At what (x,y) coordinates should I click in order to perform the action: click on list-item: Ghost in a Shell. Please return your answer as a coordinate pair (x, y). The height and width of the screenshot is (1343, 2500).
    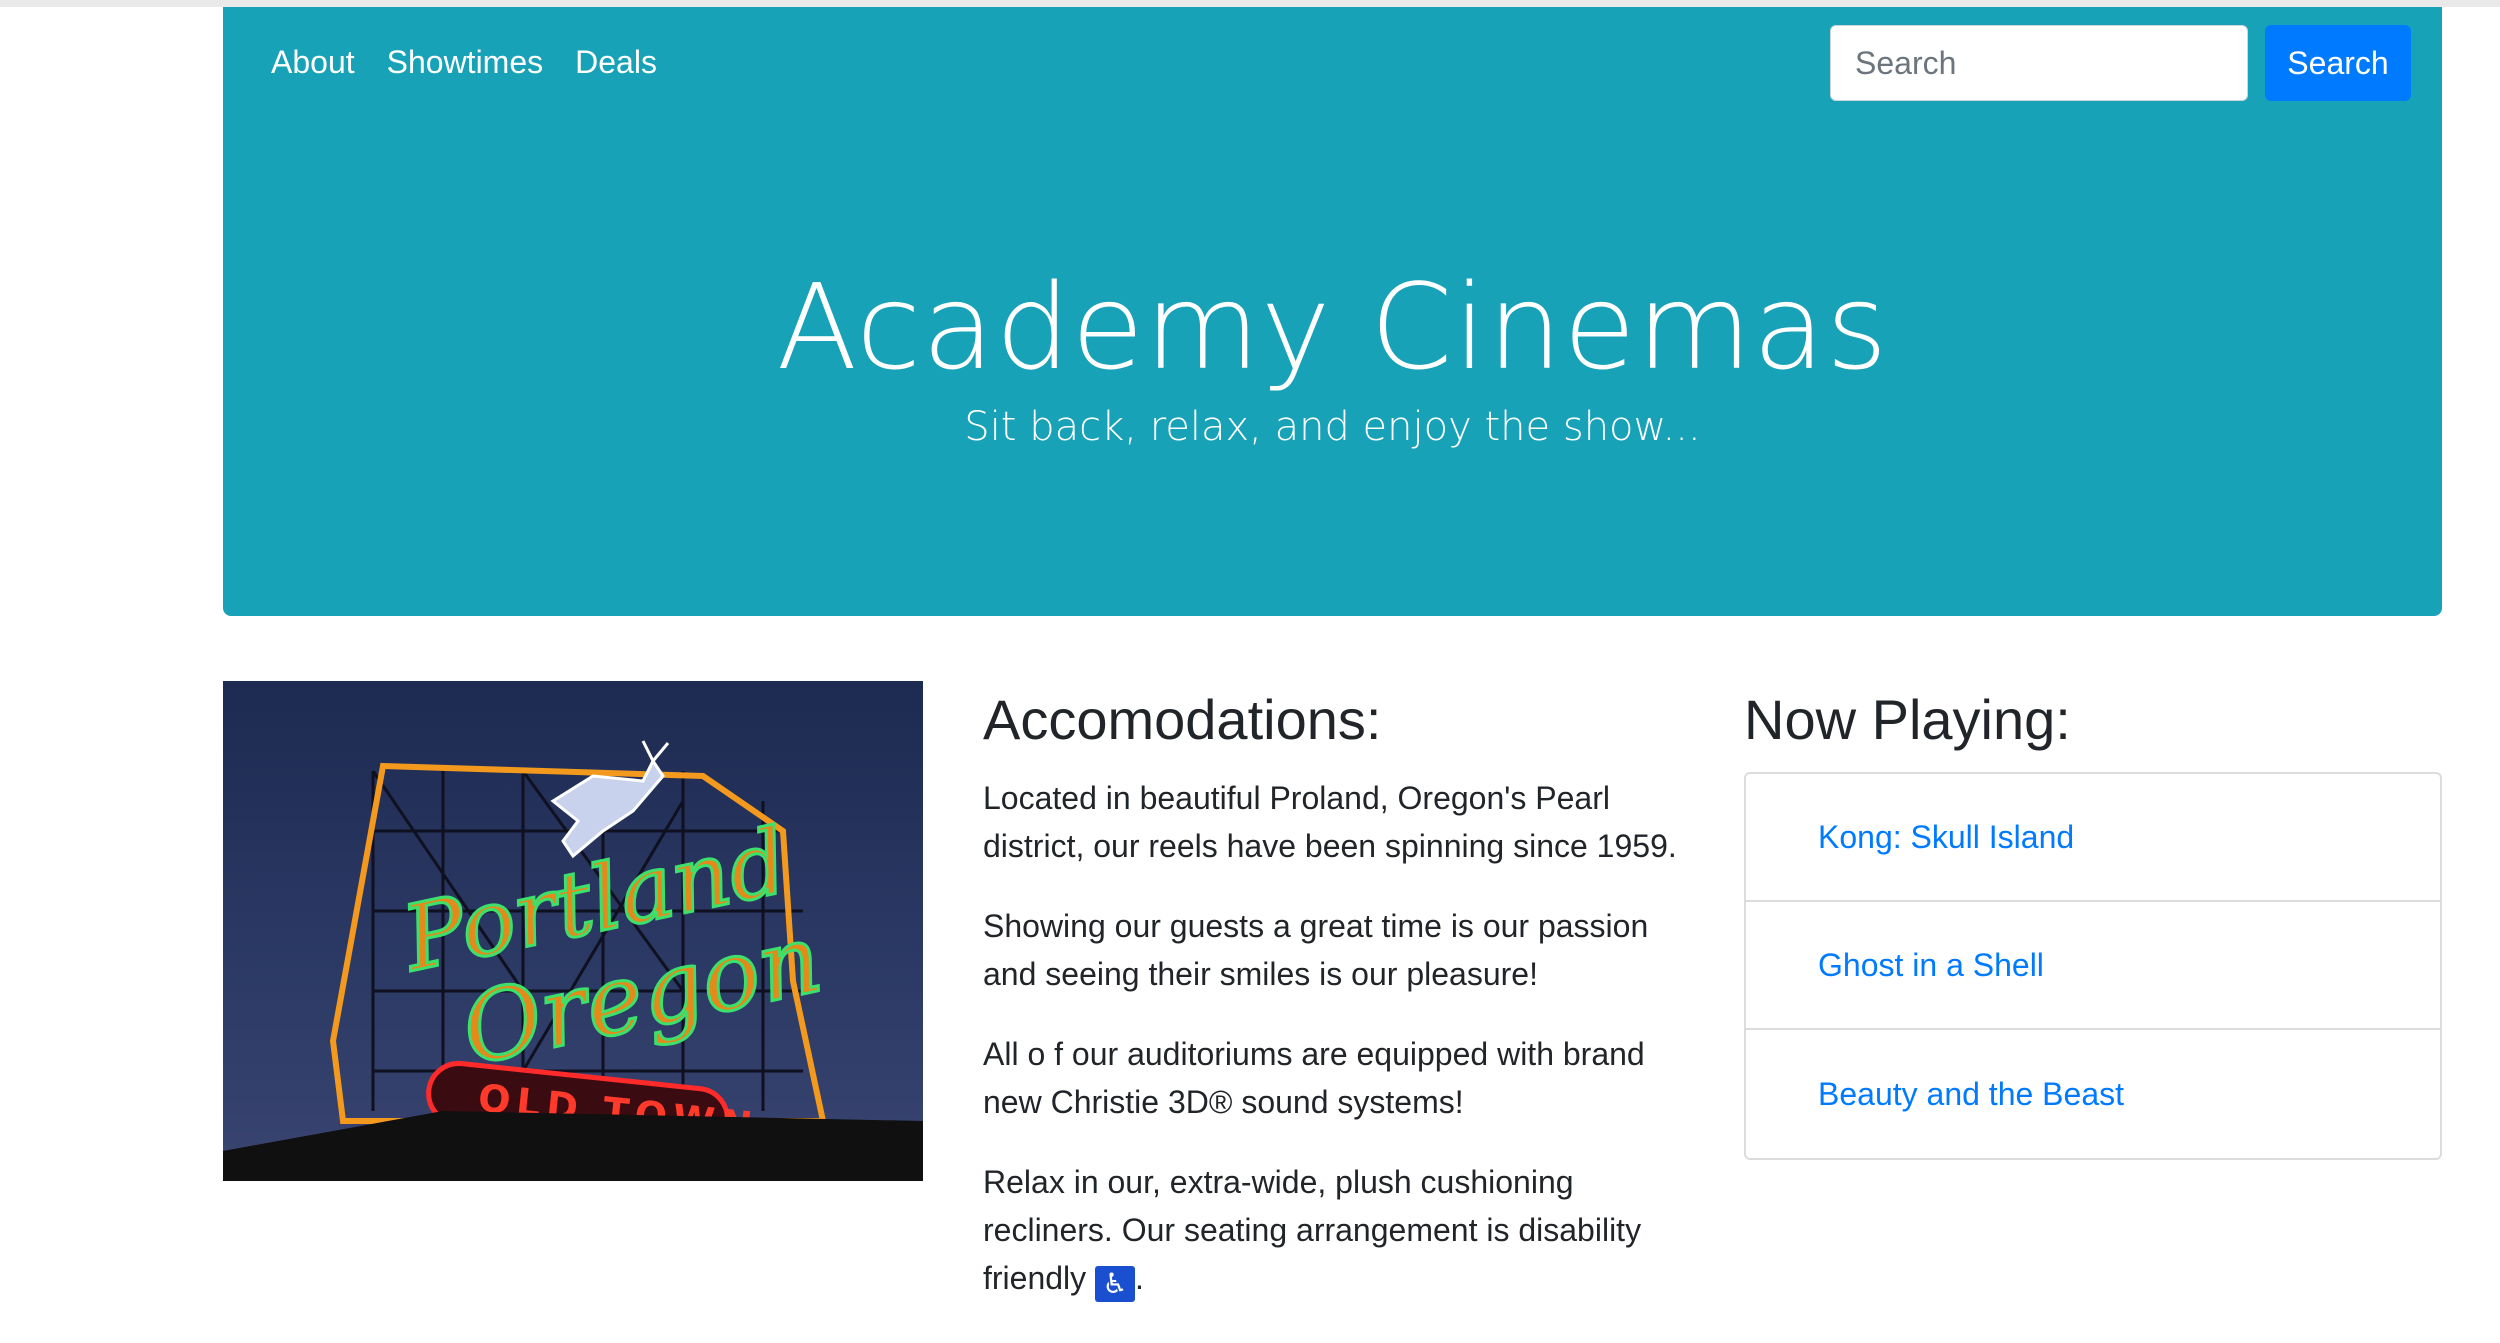
    Looking at the image, I should click on (2093, 966).